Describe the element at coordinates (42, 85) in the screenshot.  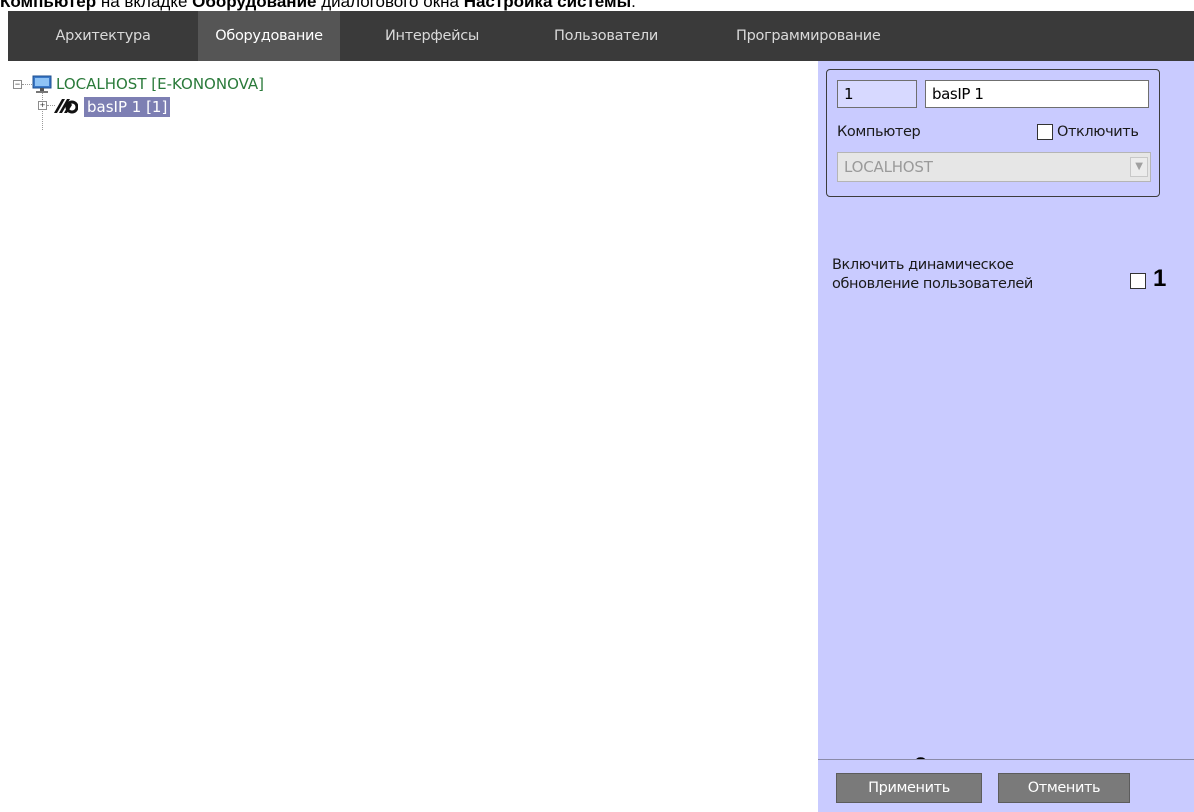
I see `computer-icon` at that location.